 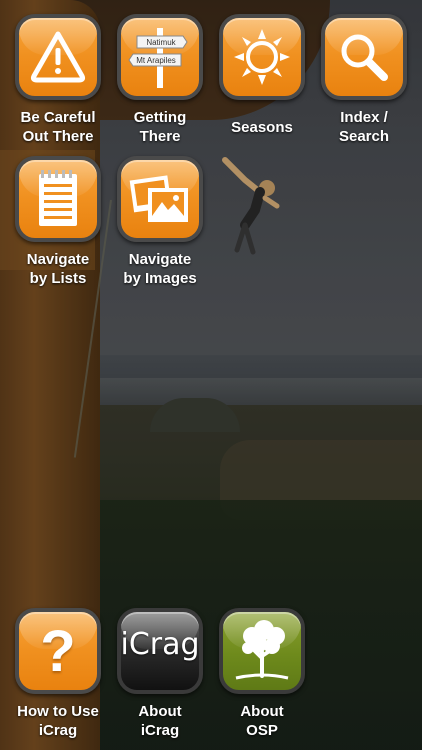 I want to click on tile-navigate-lists: Navigate by Lists, so click(x=58, y=222).